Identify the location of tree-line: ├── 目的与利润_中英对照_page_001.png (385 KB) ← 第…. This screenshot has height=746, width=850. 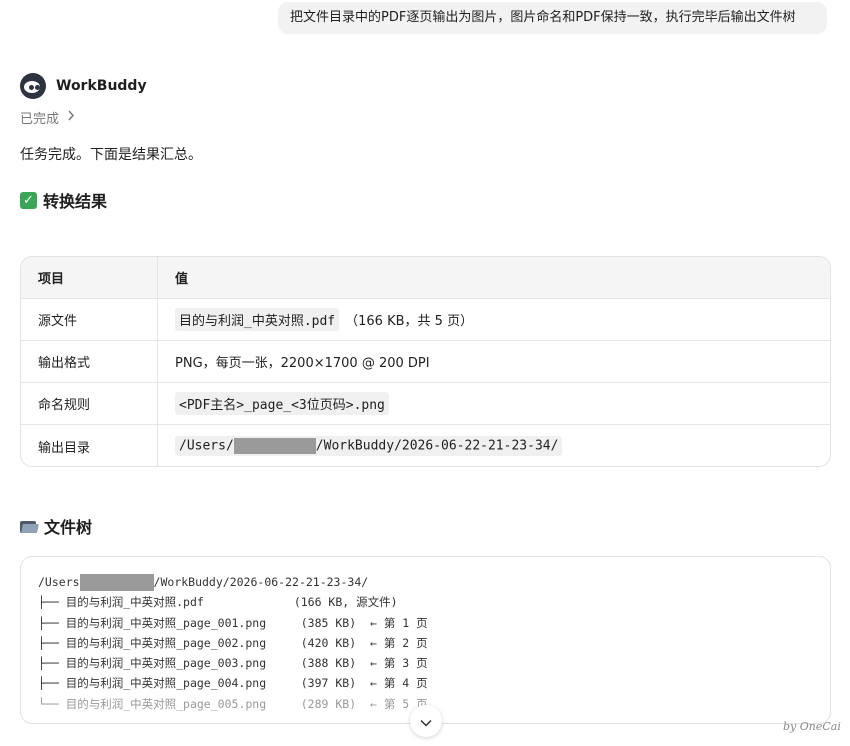
(233, 622).